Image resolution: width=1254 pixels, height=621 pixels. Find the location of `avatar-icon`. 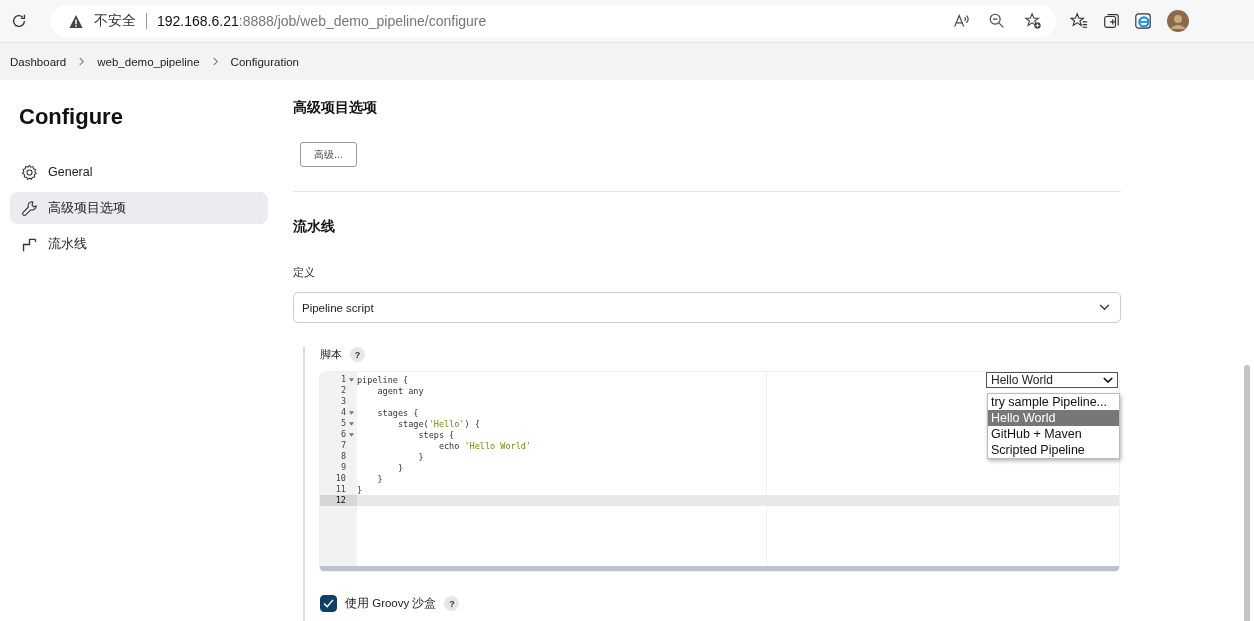

avatar-icon is located at coordinates (1178, 21).